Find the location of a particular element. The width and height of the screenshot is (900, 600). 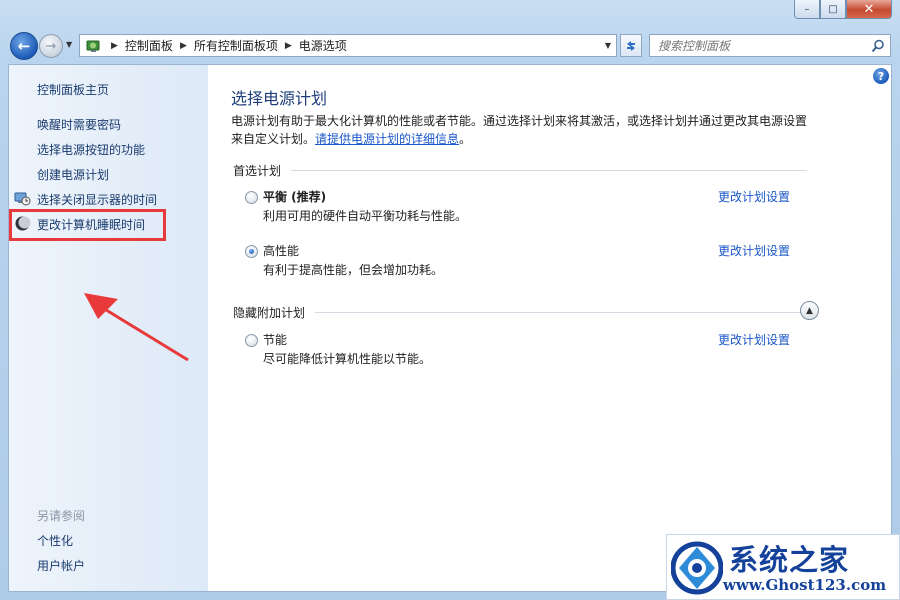

back-button: ← is located at coordinates (24, 46).